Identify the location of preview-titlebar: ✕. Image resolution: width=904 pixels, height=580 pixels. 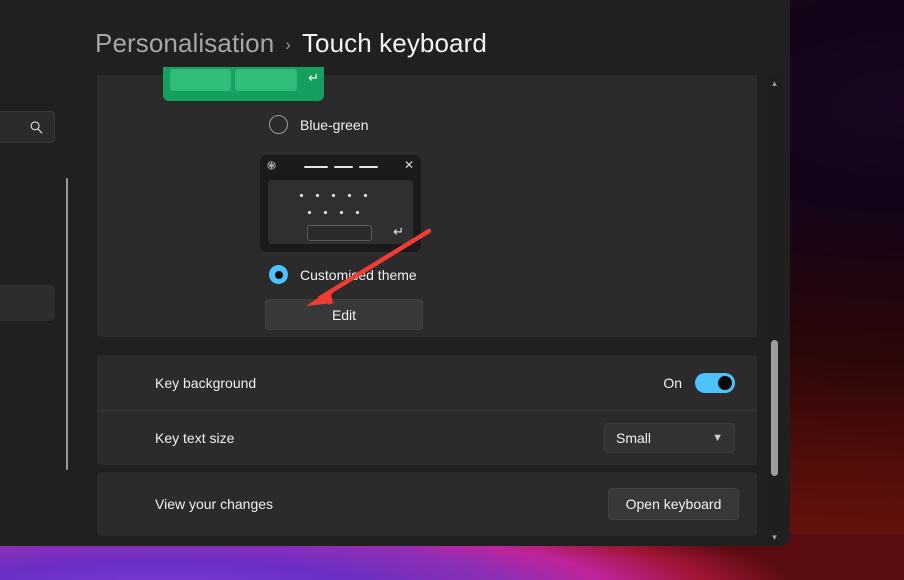
(340, 167).